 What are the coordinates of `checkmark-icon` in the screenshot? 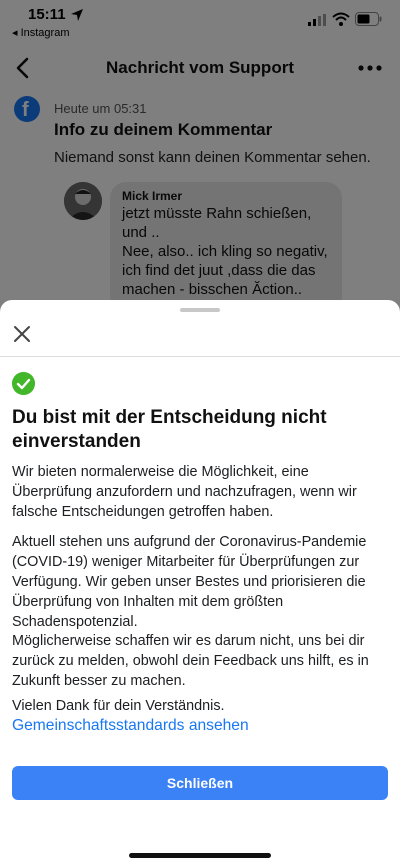 It's located at (23, 383).